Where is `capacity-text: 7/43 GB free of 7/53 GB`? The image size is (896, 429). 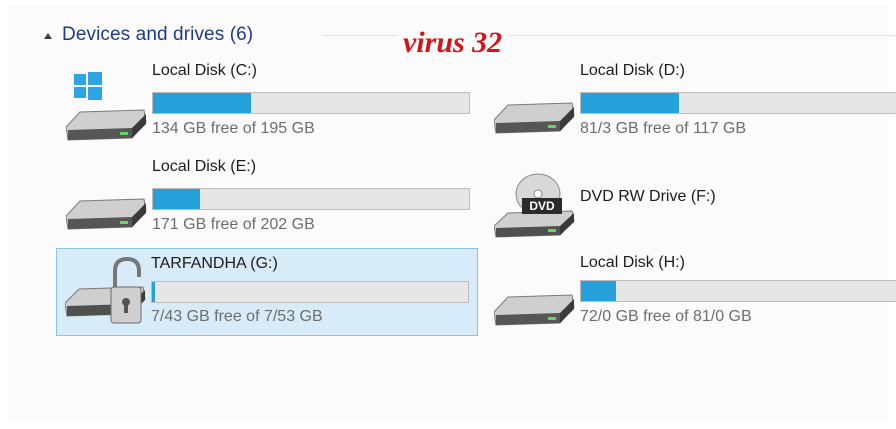 capacity-text: 7/43 GB free of 7/53 GB is located at coordinates (237, 316).